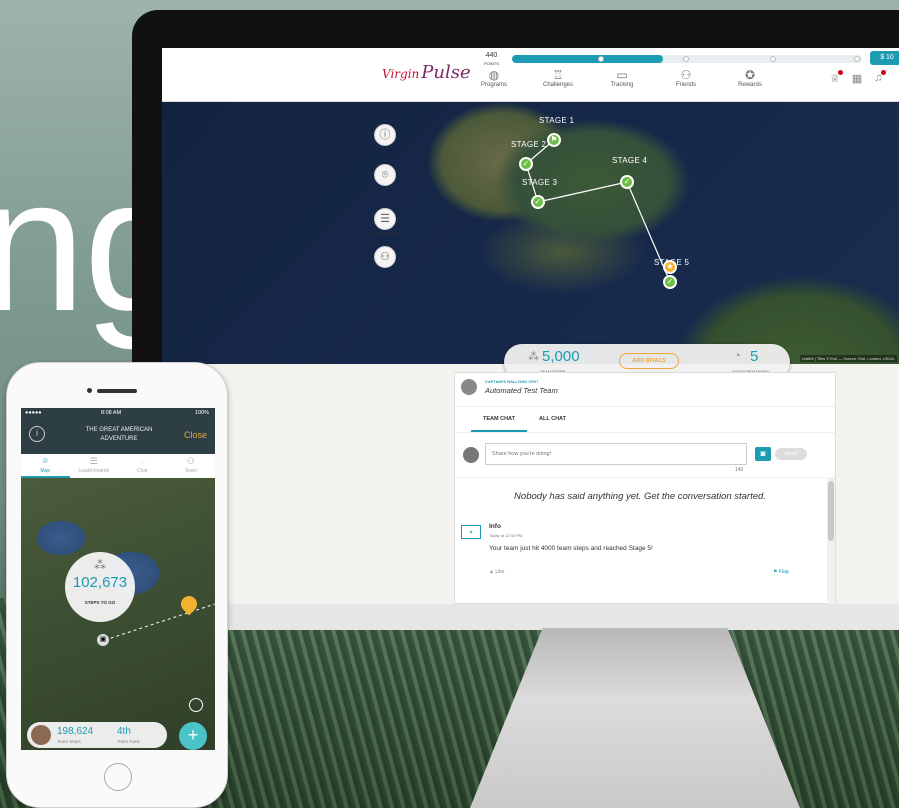 The width and height of the screenshot is (899, 808). Describe the element at coordinates (686, 75) in the screenshot. I see `friends-icon: ⚇` at that location.